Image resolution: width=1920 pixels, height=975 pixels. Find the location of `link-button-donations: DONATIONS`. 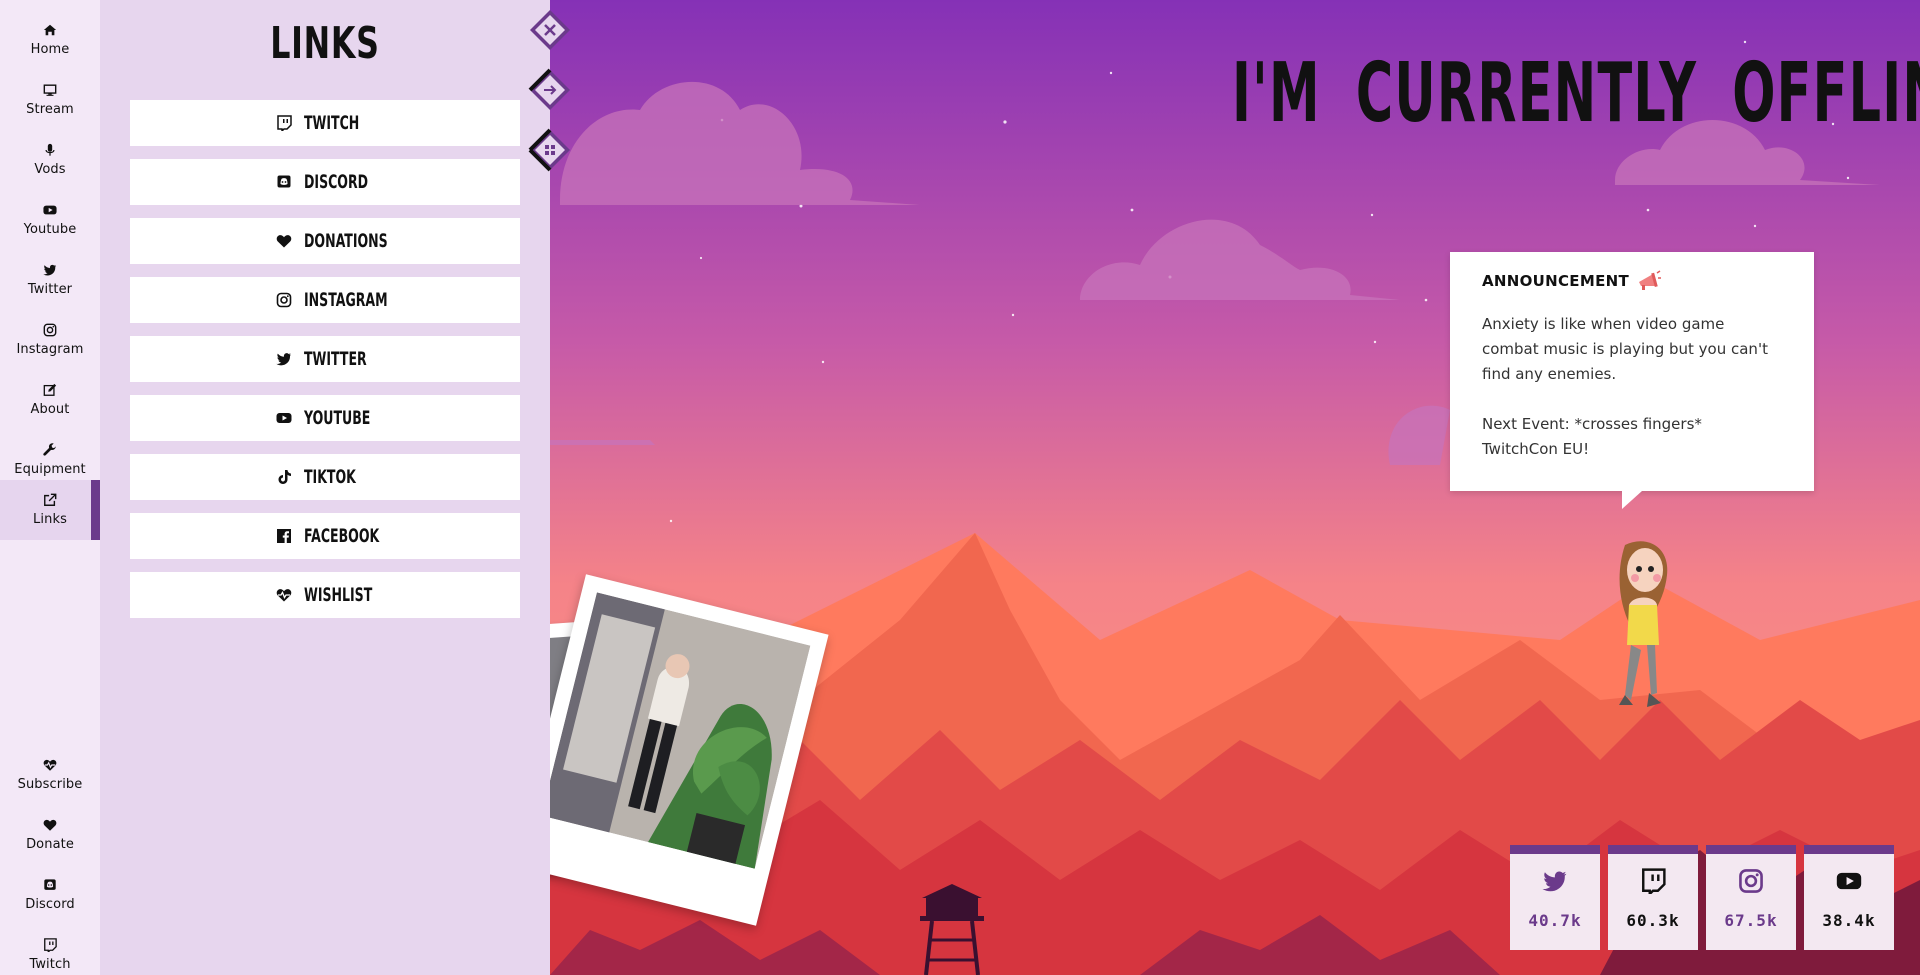

link-button-donations: DONATIONS is located at coordinates (325, 241).